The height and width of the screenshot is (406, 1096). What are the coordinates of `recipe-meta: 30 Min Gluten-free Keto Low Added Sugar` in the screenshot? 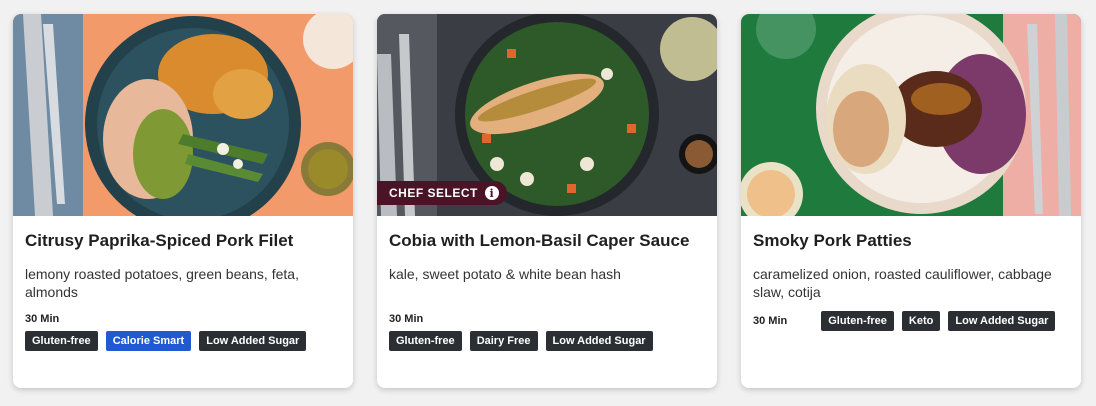 It's located at (911, 321).